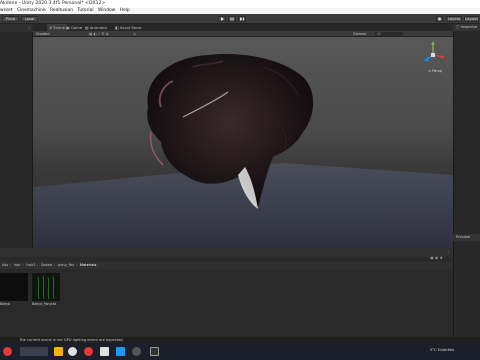  I want to click on breadcrumb-item: Ass, so click(5, 265).